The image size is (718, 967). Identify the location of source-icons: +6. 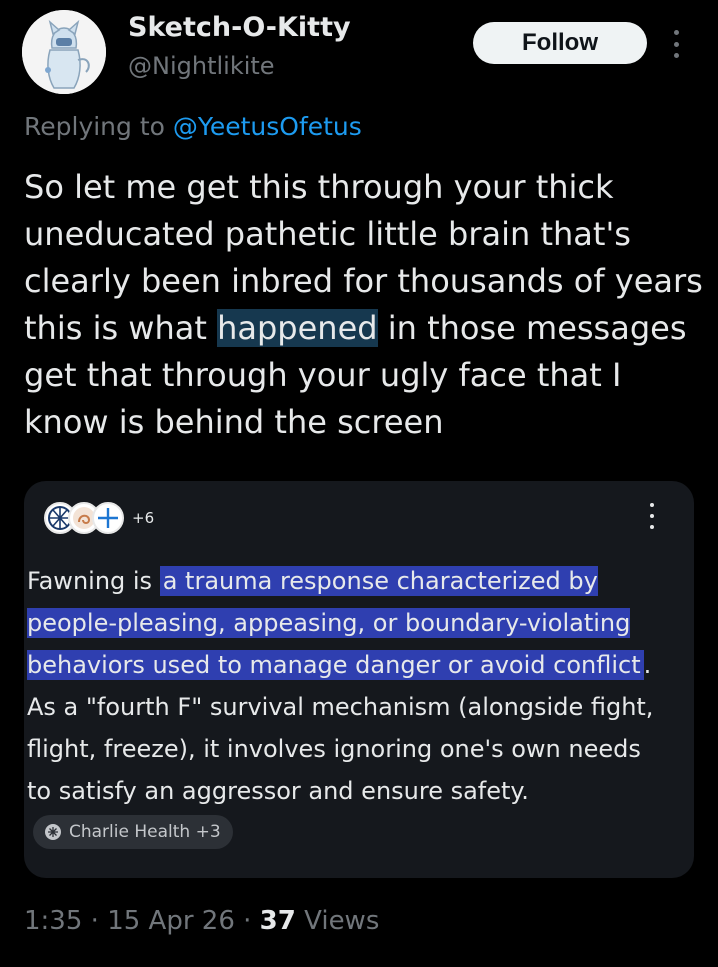
(99, 518).